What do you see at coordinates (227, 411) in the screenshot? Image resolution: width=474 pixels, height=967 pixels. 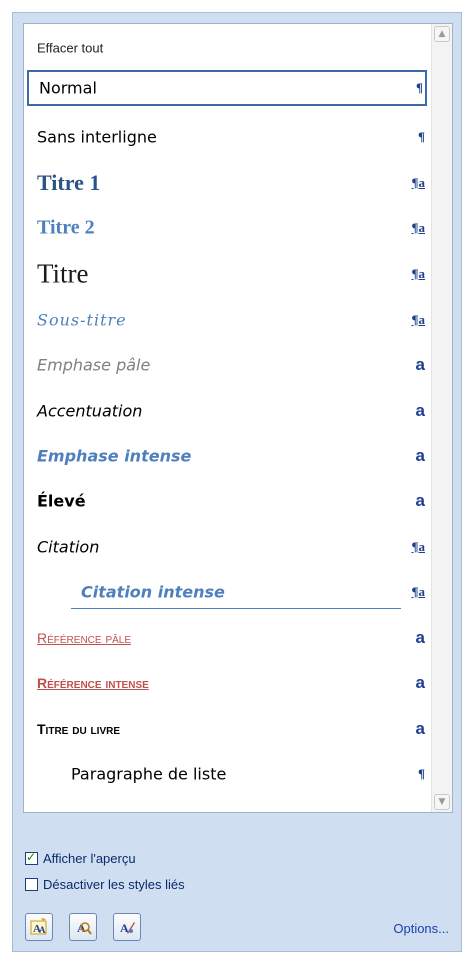 I see `style-item-accentuation: Accentuation a` at bounding box center [227, 411].